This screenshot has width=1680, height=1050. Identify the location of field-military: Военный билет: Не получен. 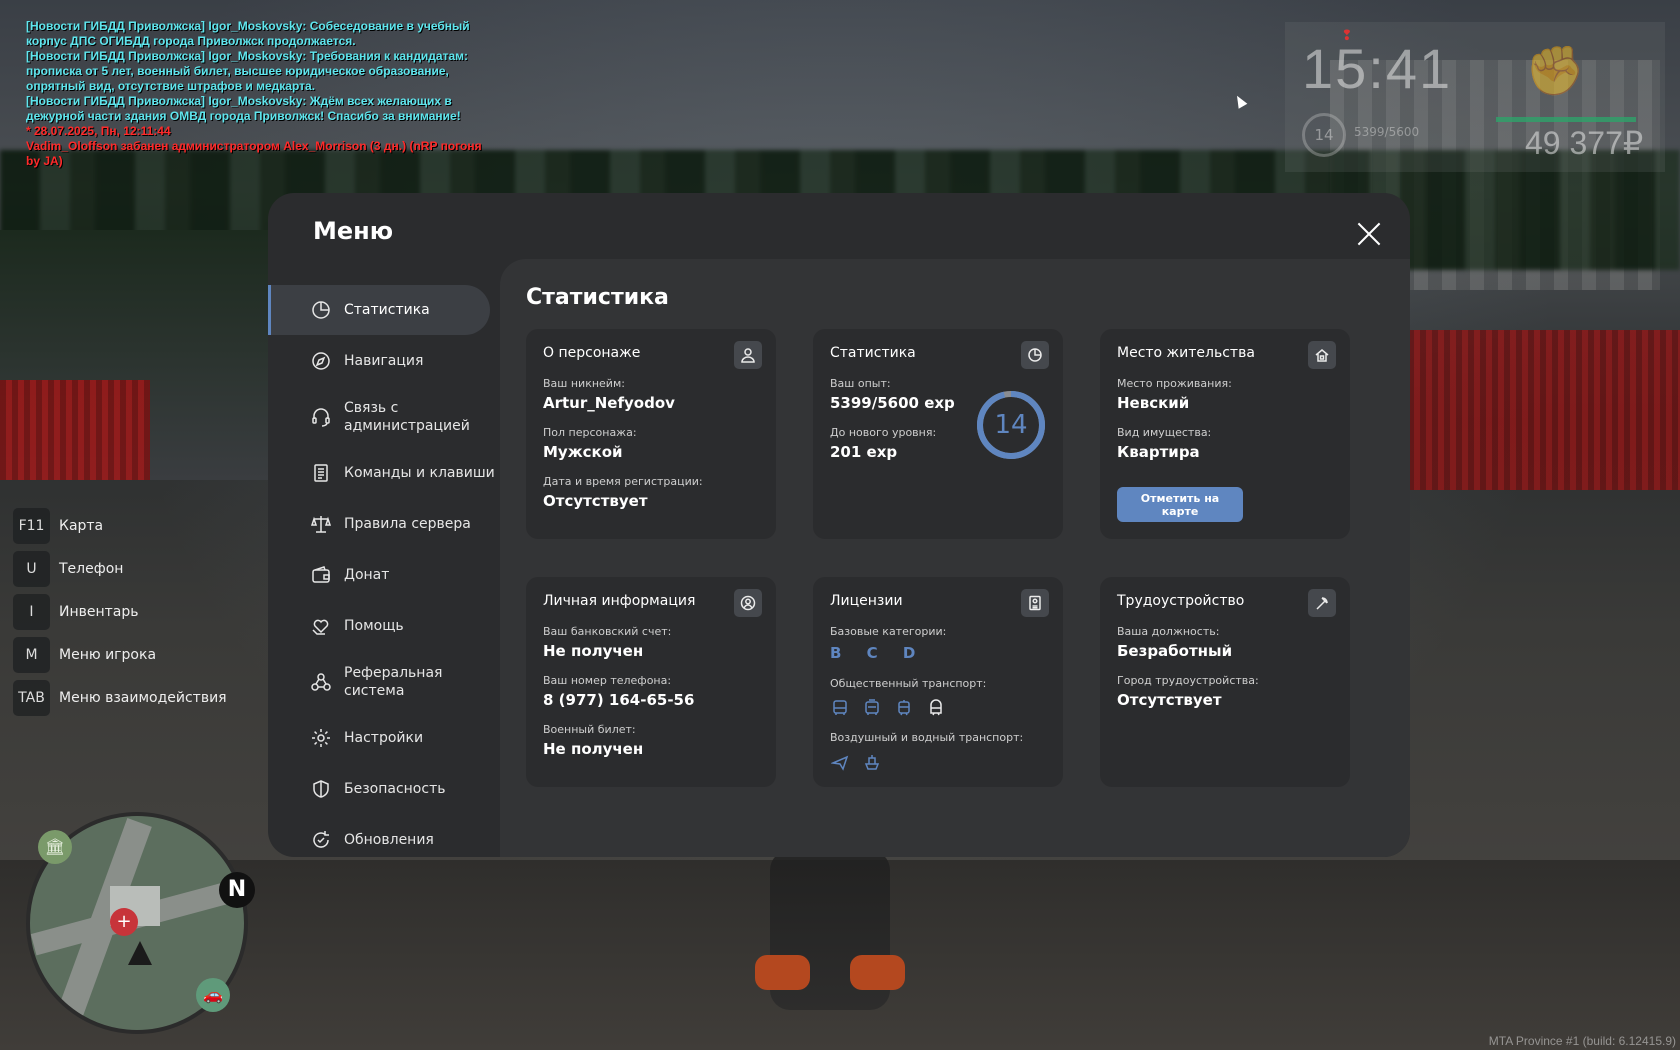
(593, 740).